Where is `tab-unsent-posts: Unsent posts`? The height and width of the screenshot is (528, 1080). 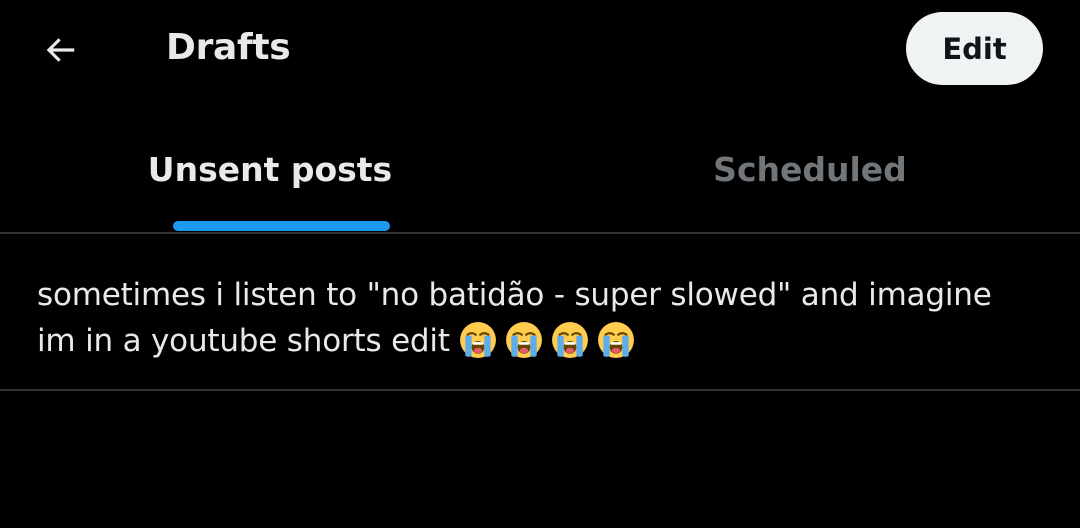 tab-unsent-posts: Unsent posts is located at coordinates (270, 171).